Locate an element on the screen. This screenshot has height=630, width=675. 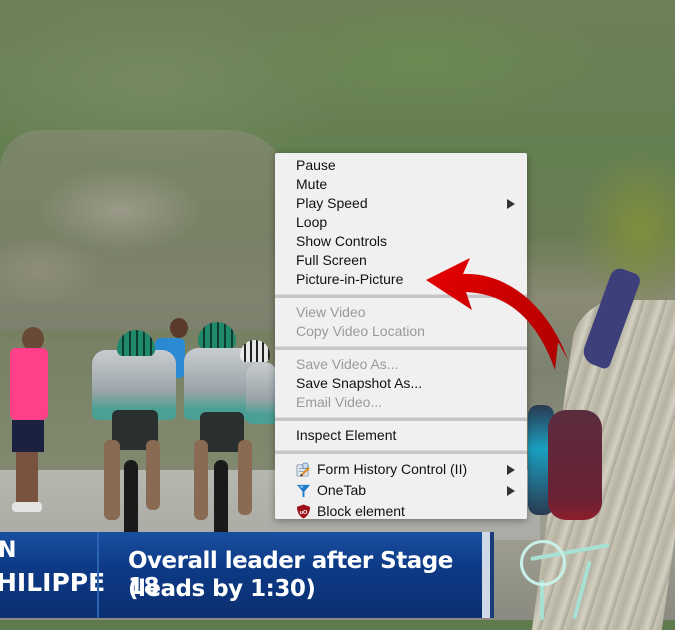
overlay-divider is located at coordinates (98, 575).